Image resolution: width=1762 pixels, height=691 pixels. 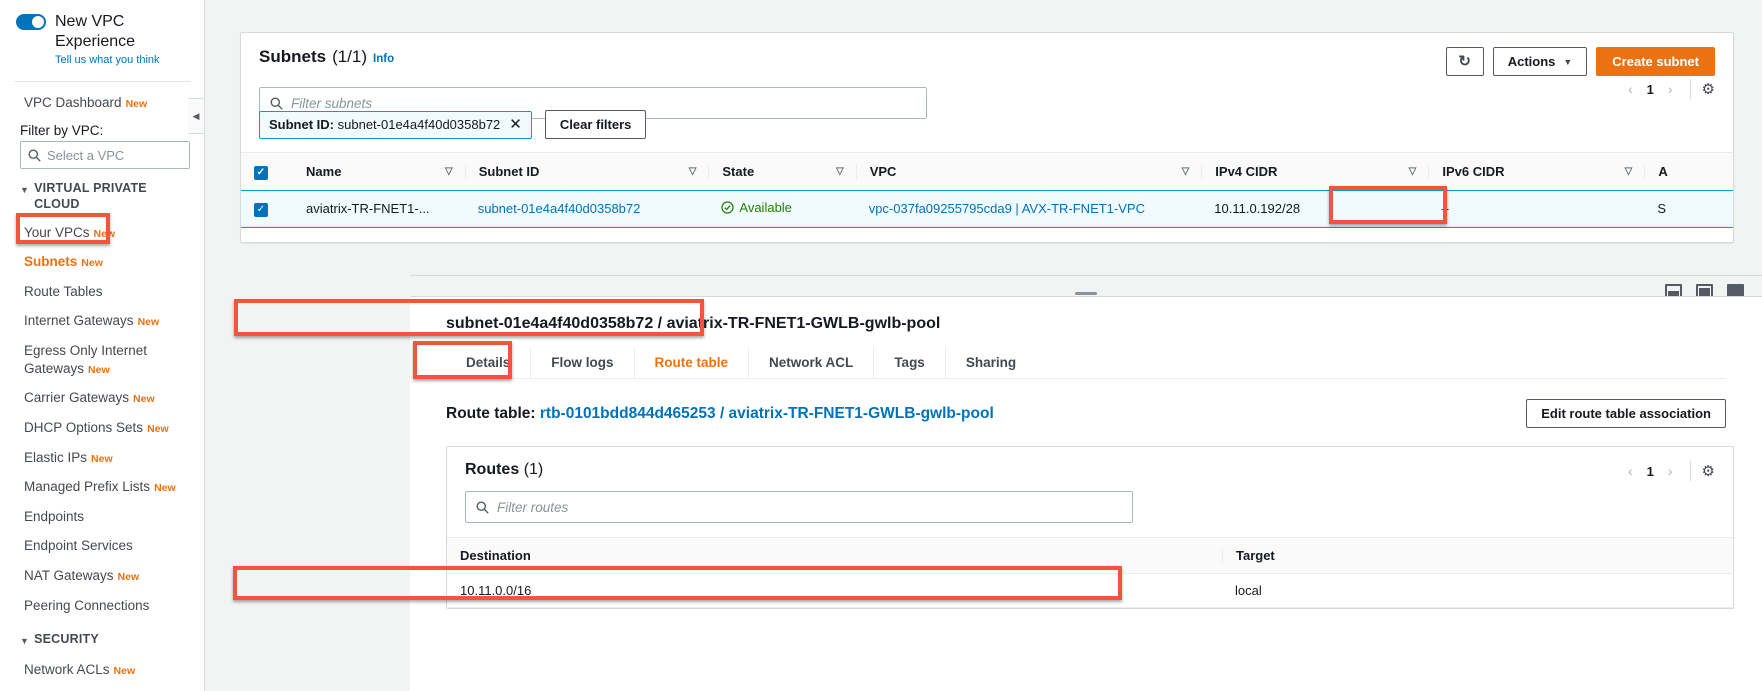 I want to click on sidebar-item-peering-connections: Peering Connections, so click(x=102, y=606).